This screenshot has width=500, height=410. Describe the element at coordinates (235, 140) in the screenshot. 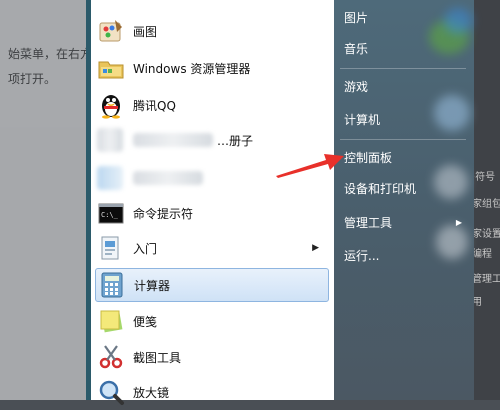

I see `program-label: …册子` at that location.